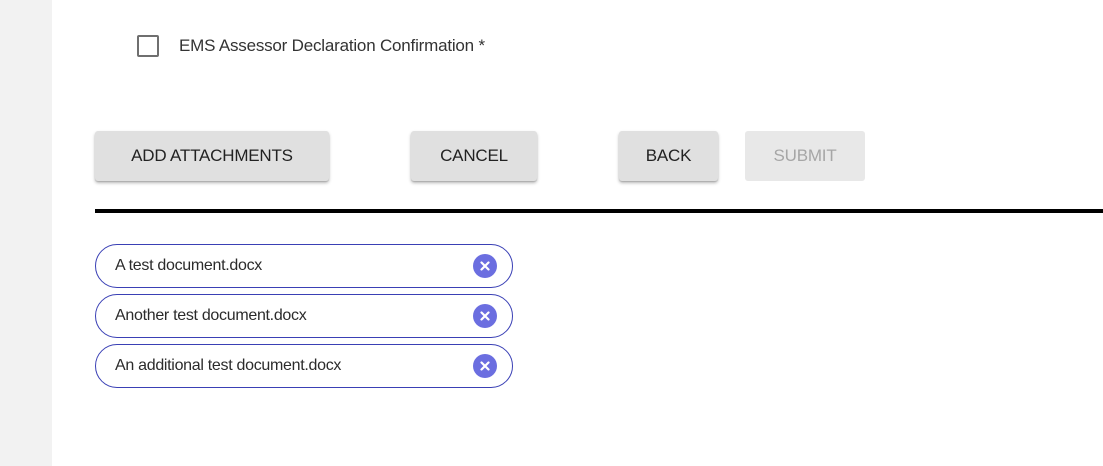  Describe the element at coordinates (326, 45) in the screenshot. I see `declaration-label-text: EMS Assessor Declaration Confirmation` at that location.